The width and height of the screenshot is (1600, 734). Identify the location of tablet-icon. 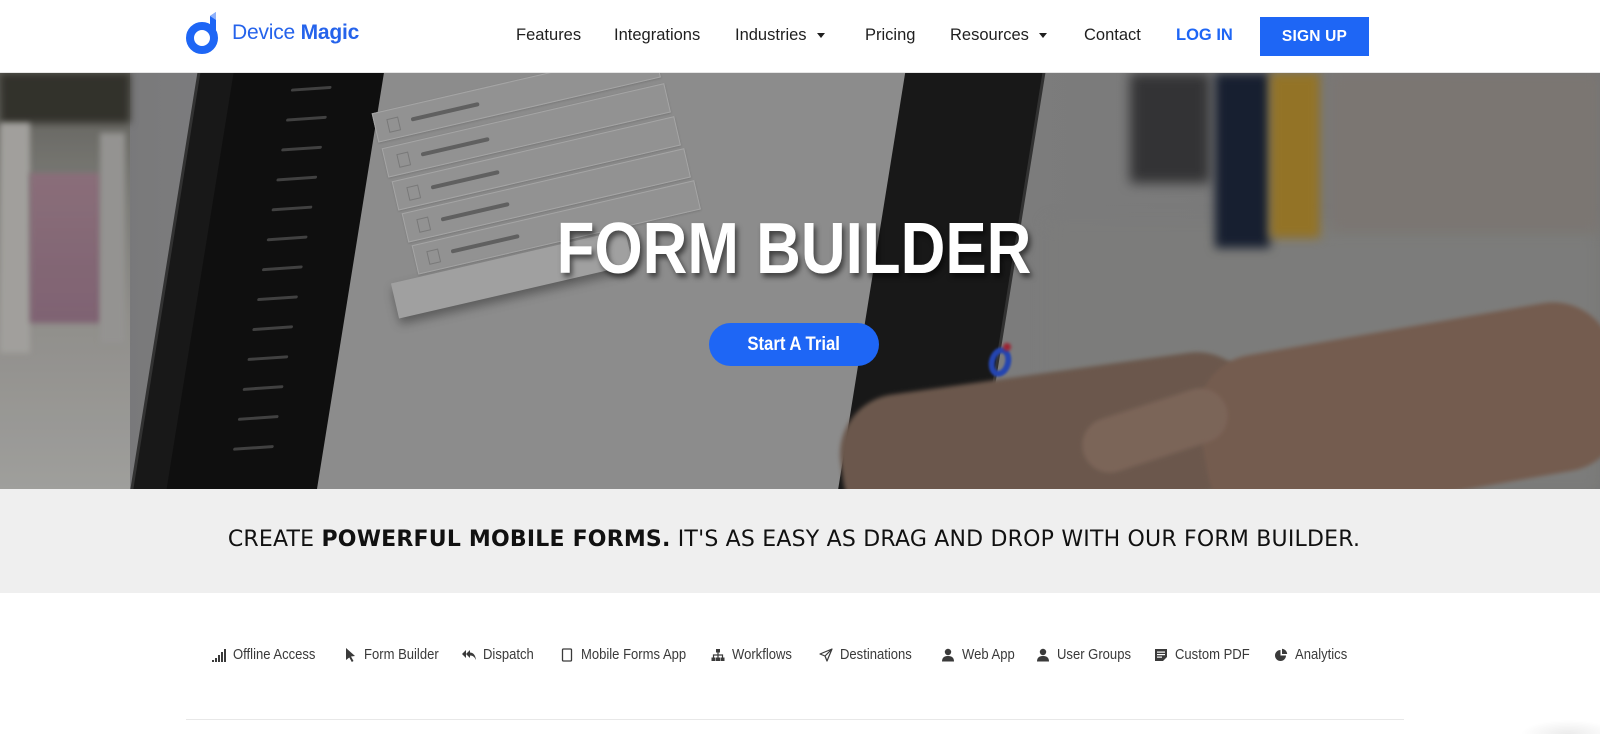
(567, 655).